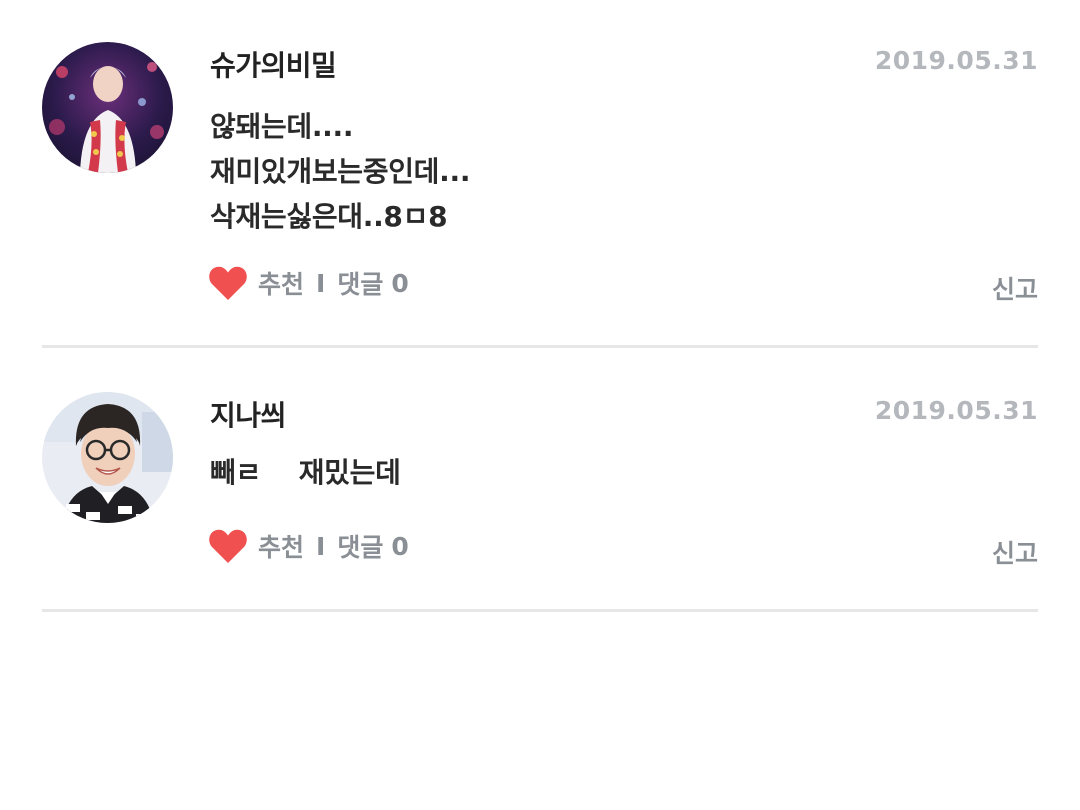 This screenshot has height=810, width=1080. I want to click on comment-body-line: 빼ㄹ 재밌는데, so click(305, 472).